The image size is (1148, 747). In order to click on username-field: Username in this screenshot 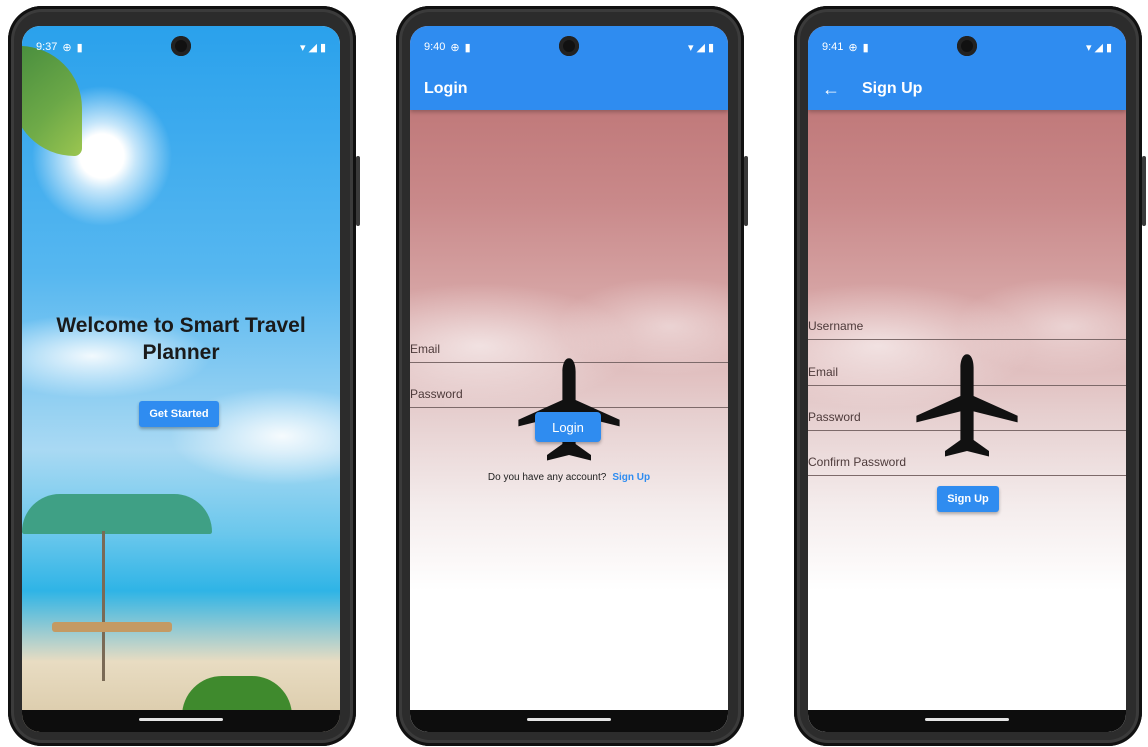, I will do `click(967, 329)`.